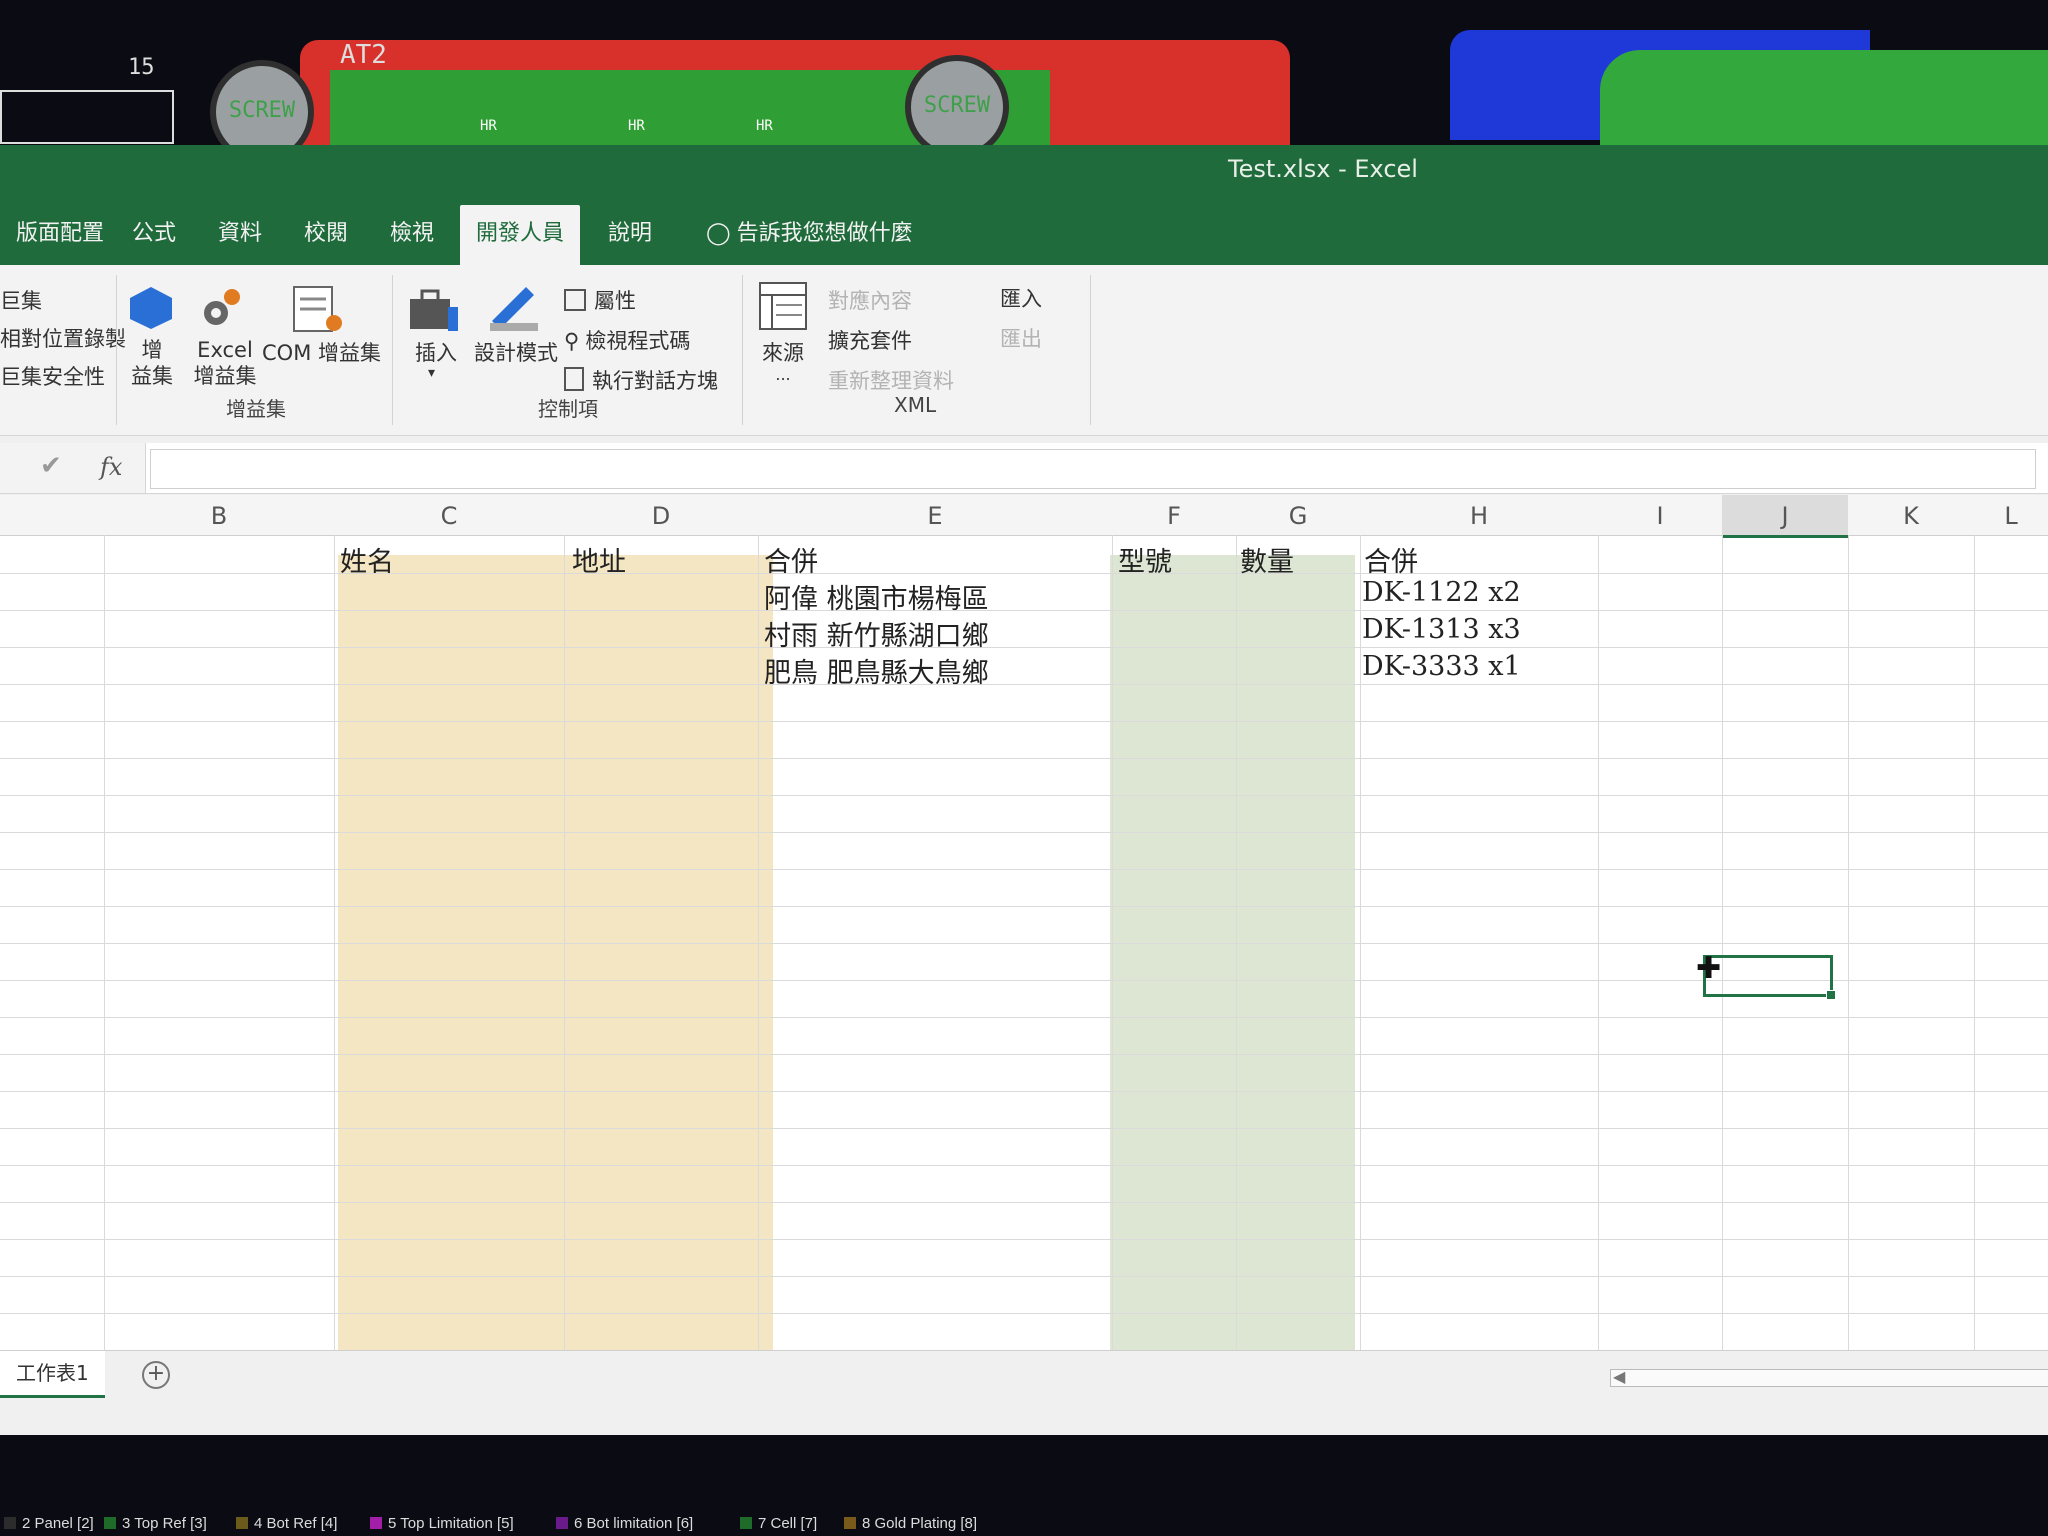 The height and width of the screenshot is (1536, 2048). Describe the element at coordinates (555, 955) in the screenshot. I see `fill-range-c-d` at that location.